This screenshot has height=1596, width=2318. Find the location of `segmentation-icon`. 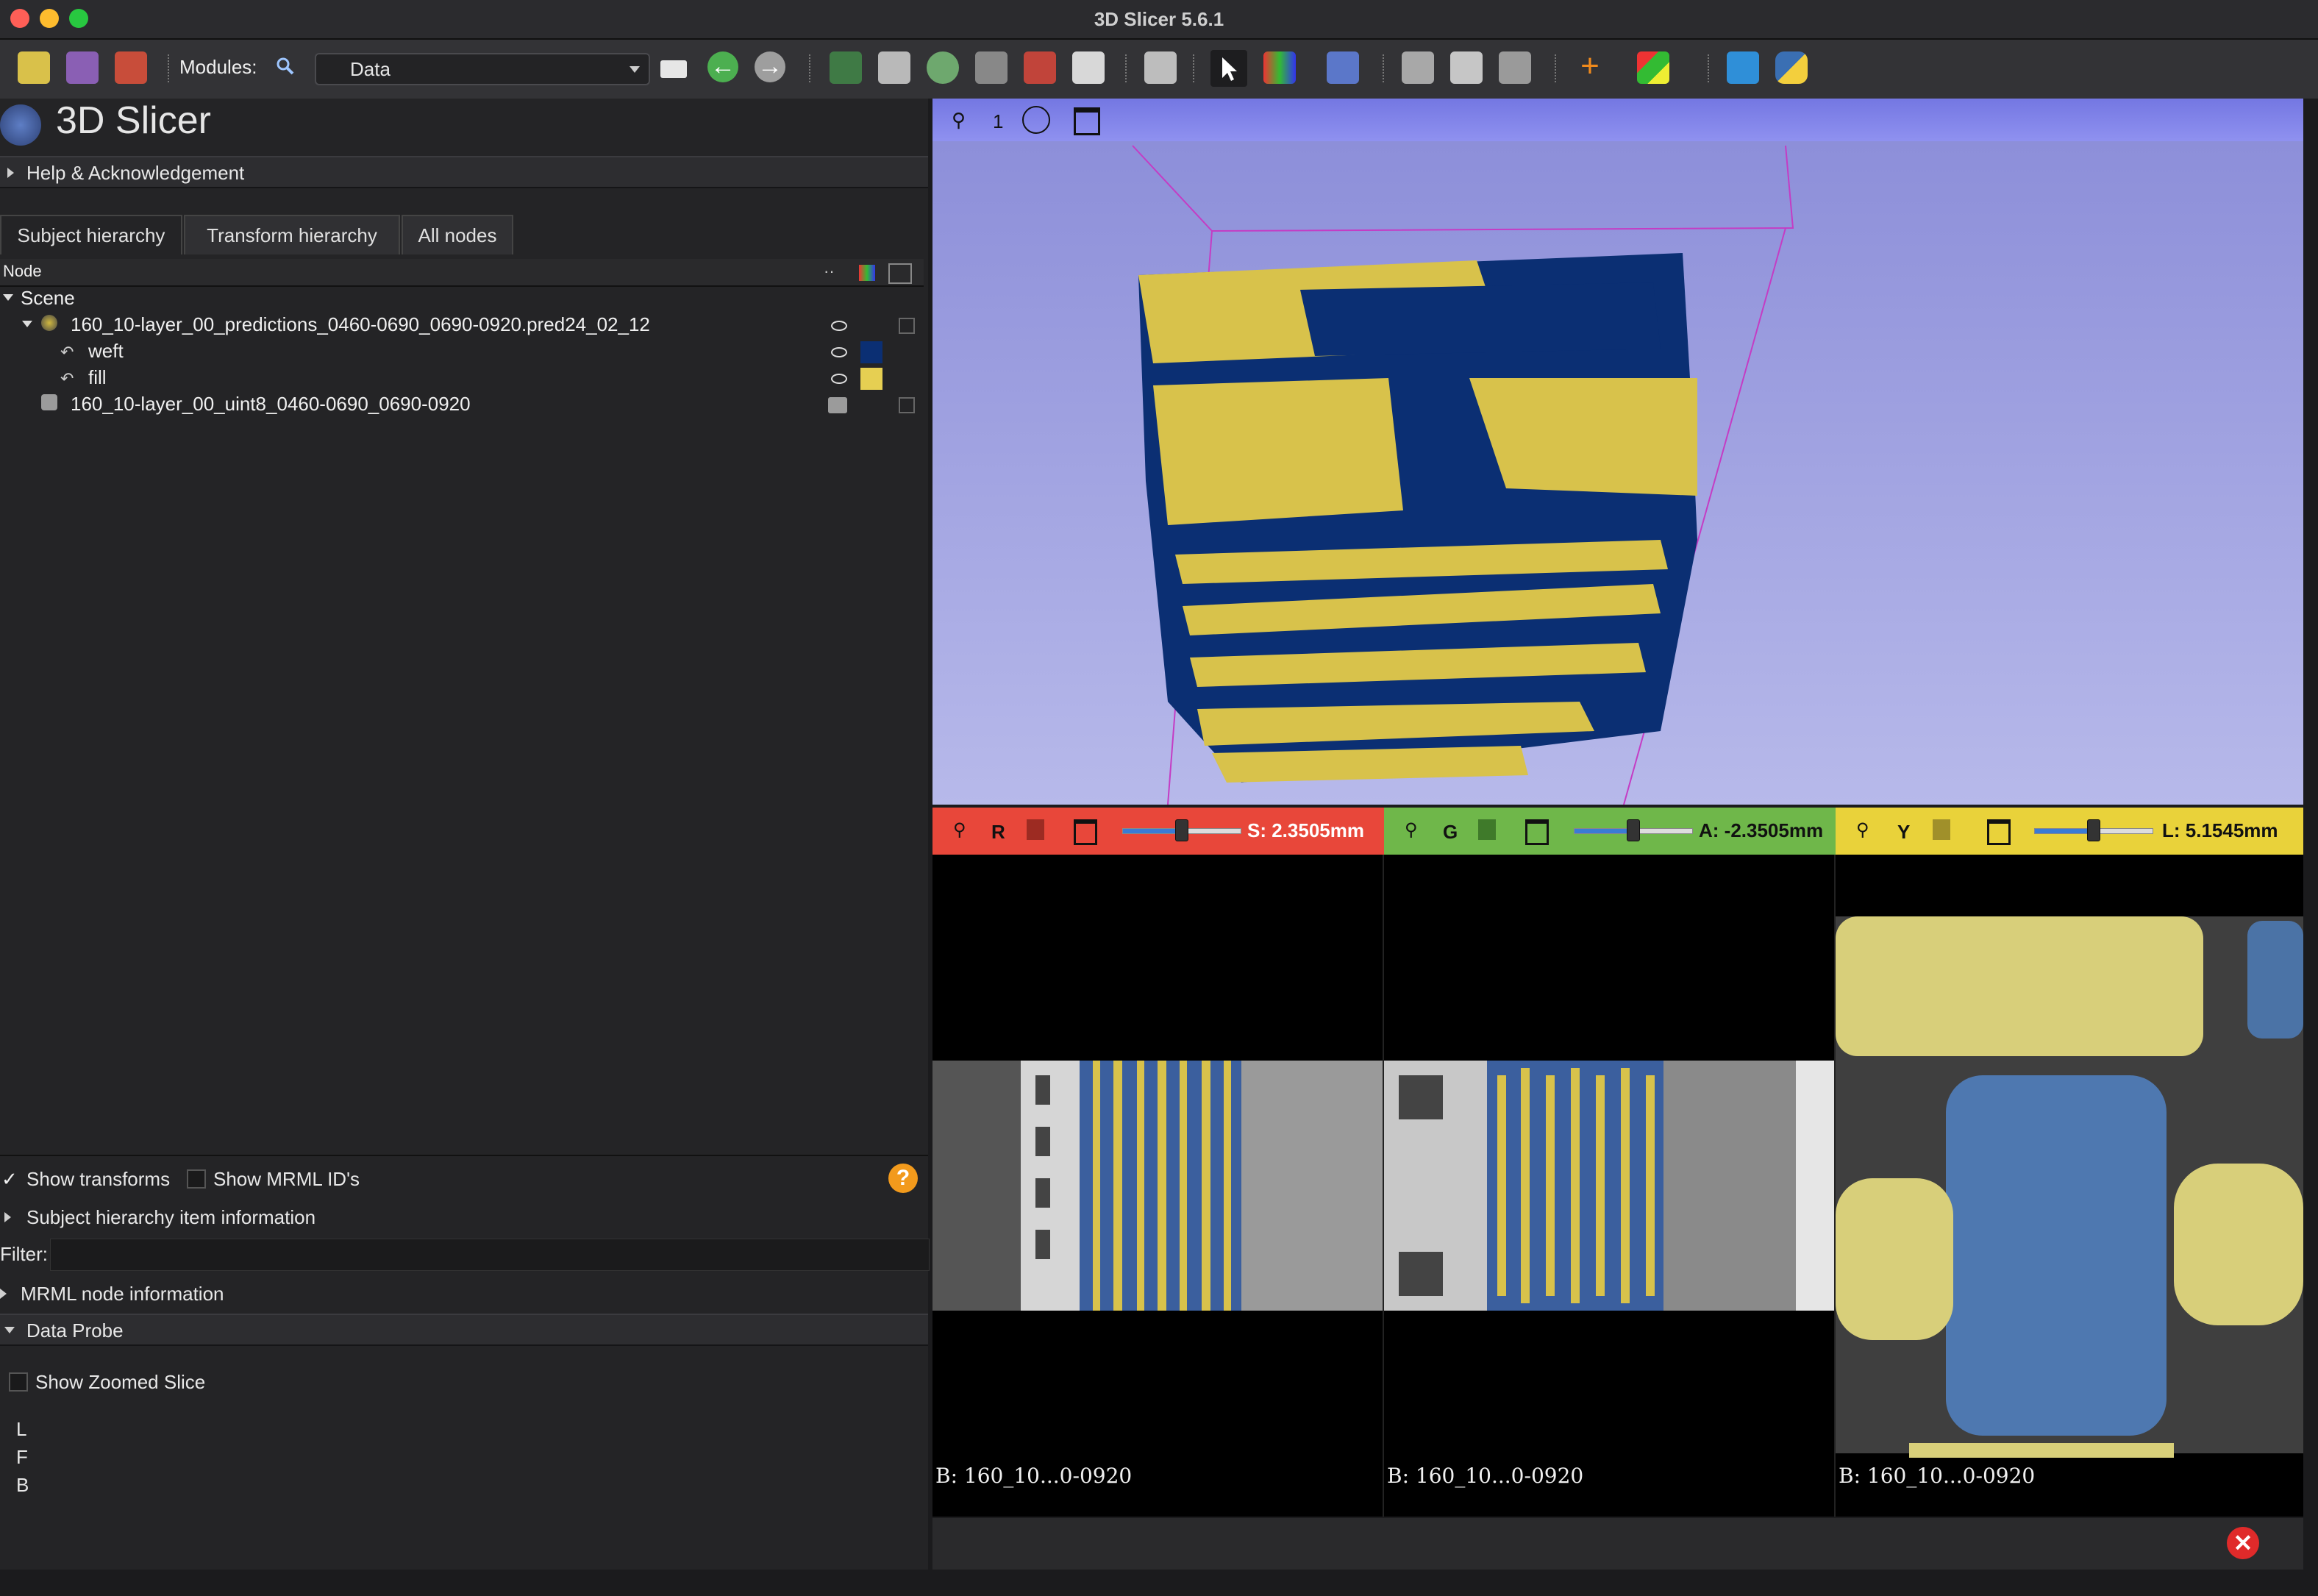

segmentation-icon is located at coordinates (49, 323).